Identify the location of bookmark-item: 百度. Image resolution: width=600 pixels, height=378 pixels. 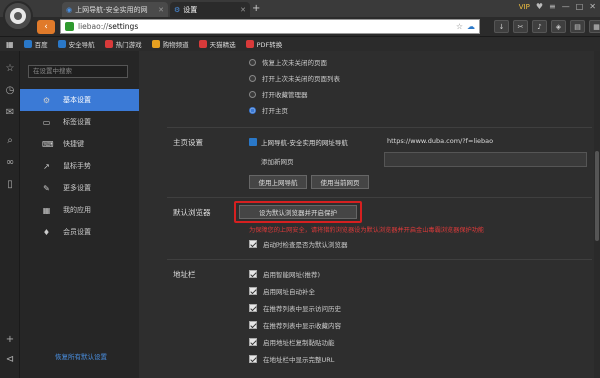
(35, 44).